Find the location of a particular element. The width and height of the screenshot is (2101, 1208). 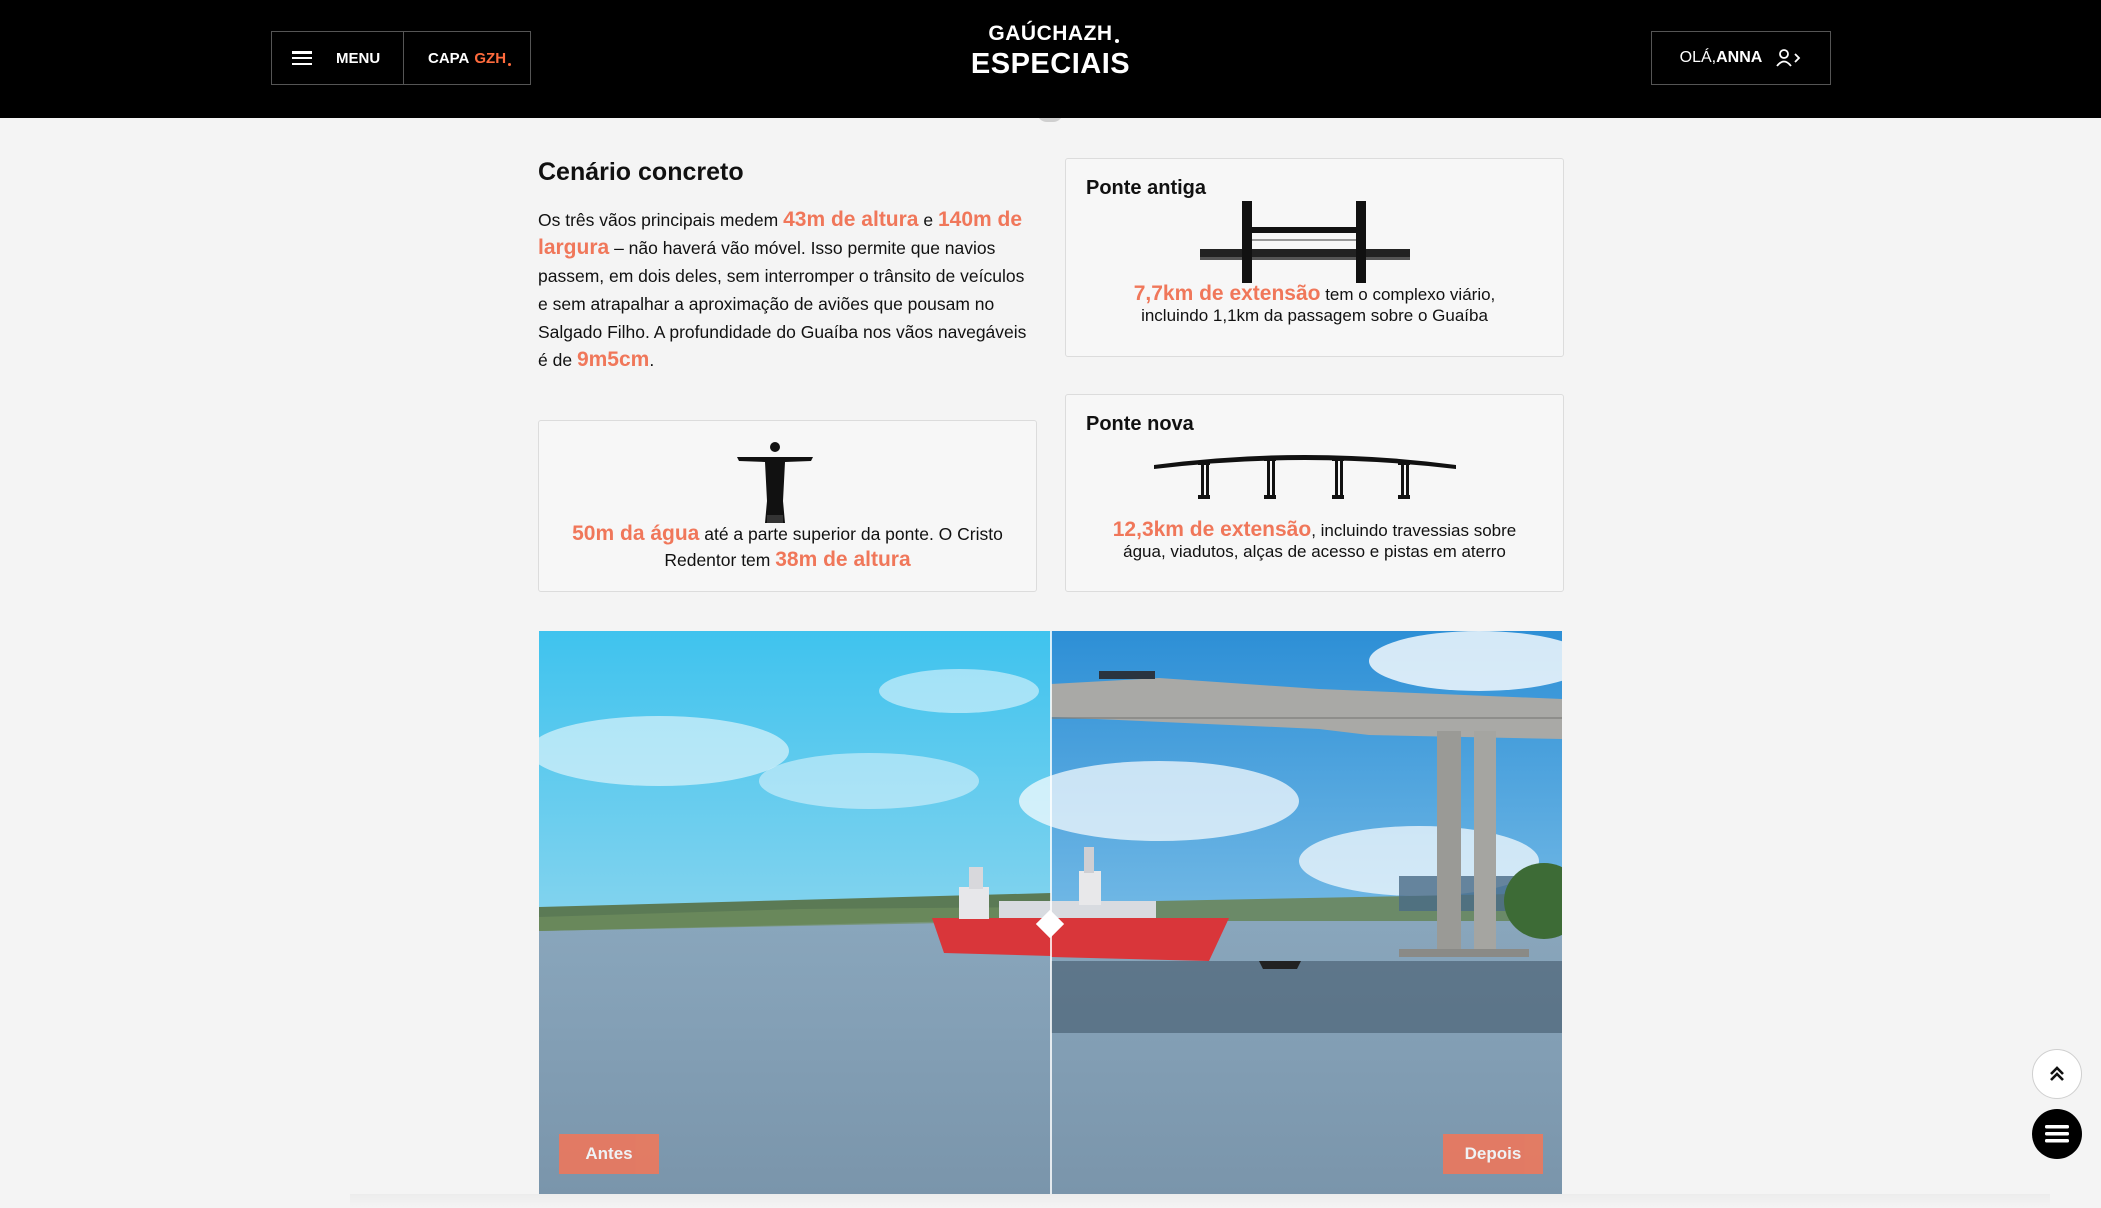

user-name: ANNA is located at coordinates (1739, 57).